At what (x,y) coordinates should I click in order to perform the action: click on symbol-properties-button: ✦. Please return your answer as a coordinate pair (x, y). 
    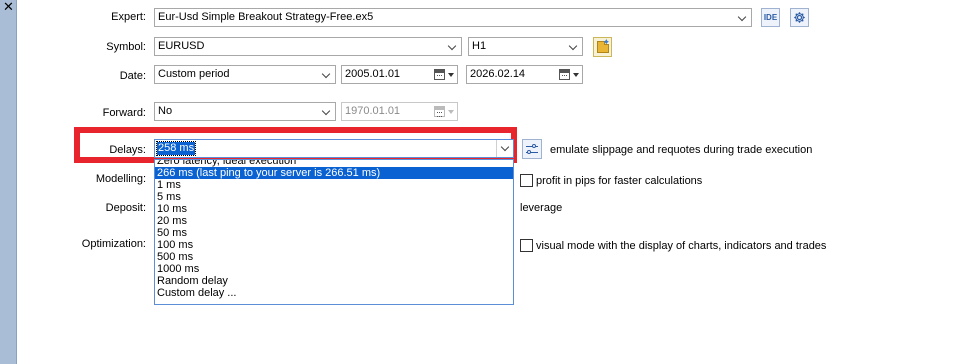
    Looking at the image, I should click on (602, 47).